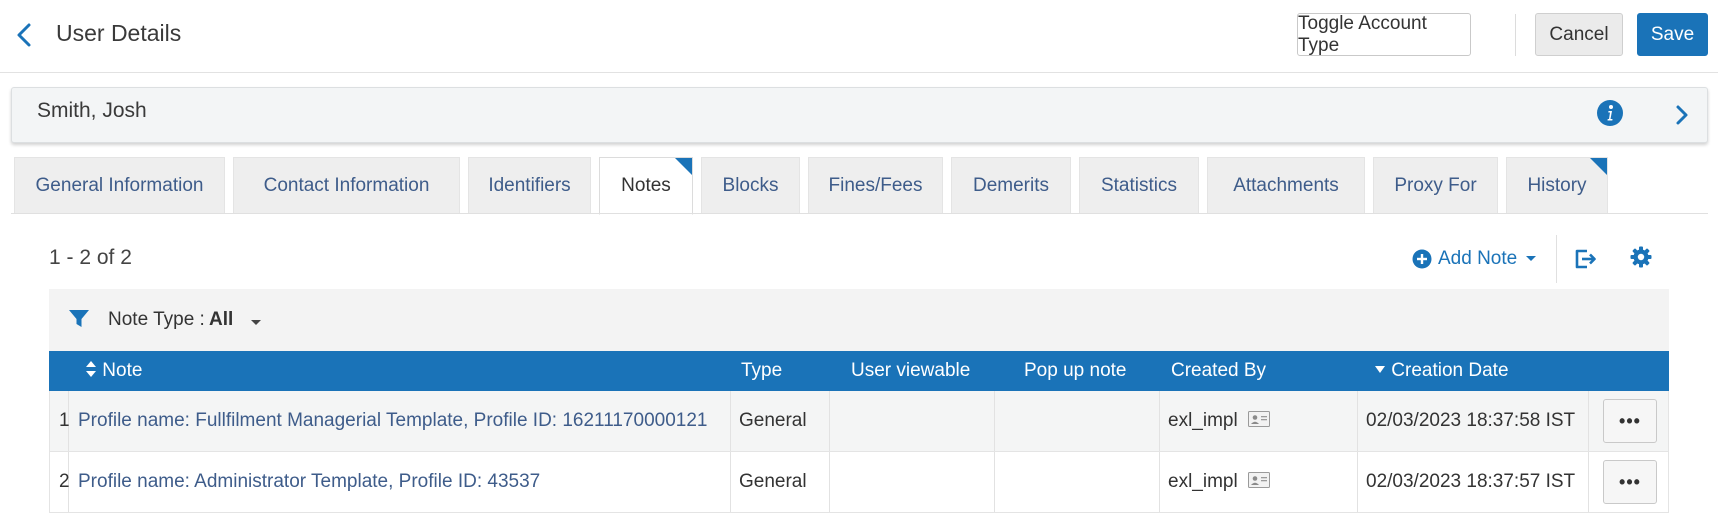 The image size is (1718, 529). I want to click on column-header-note: Note, so click(113, 371).